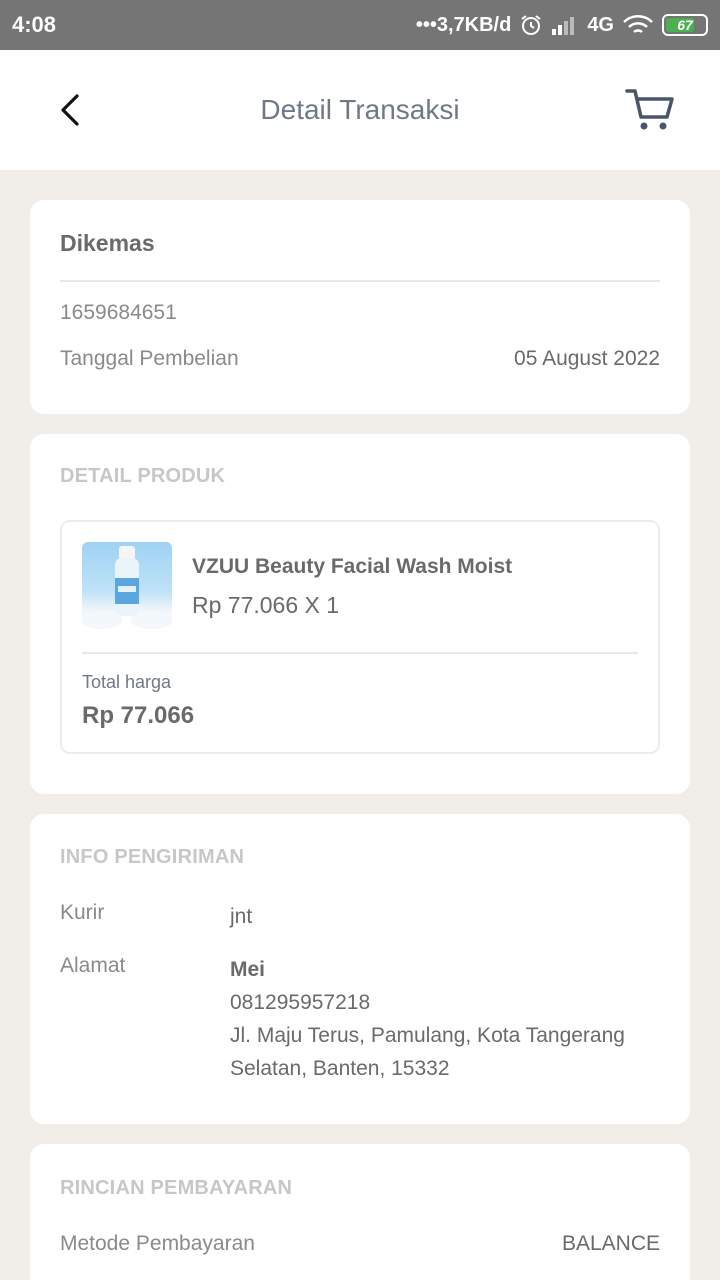 The width and height of the screenshot is (720, 1280). Describe the element at coordinates (82, 912) in the screenshot. I see `courier-label: Kurir` at that location.